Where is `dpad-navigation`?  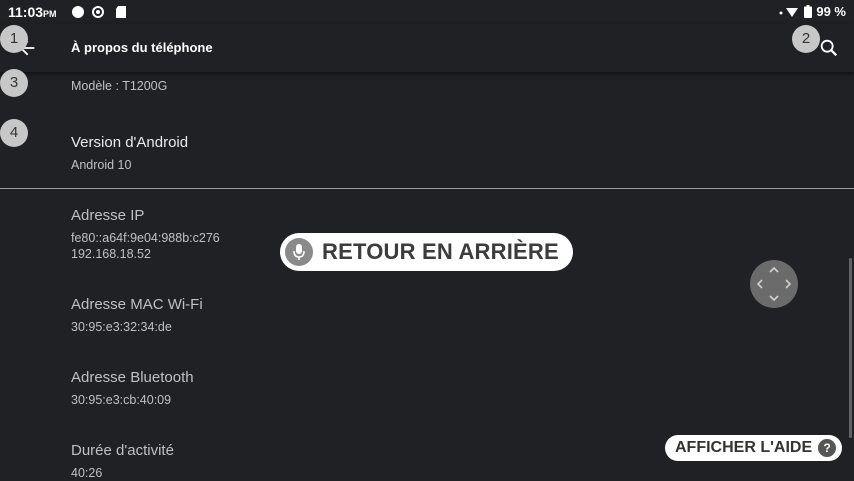
dpad-navigation is located at coordinates (774, 284).